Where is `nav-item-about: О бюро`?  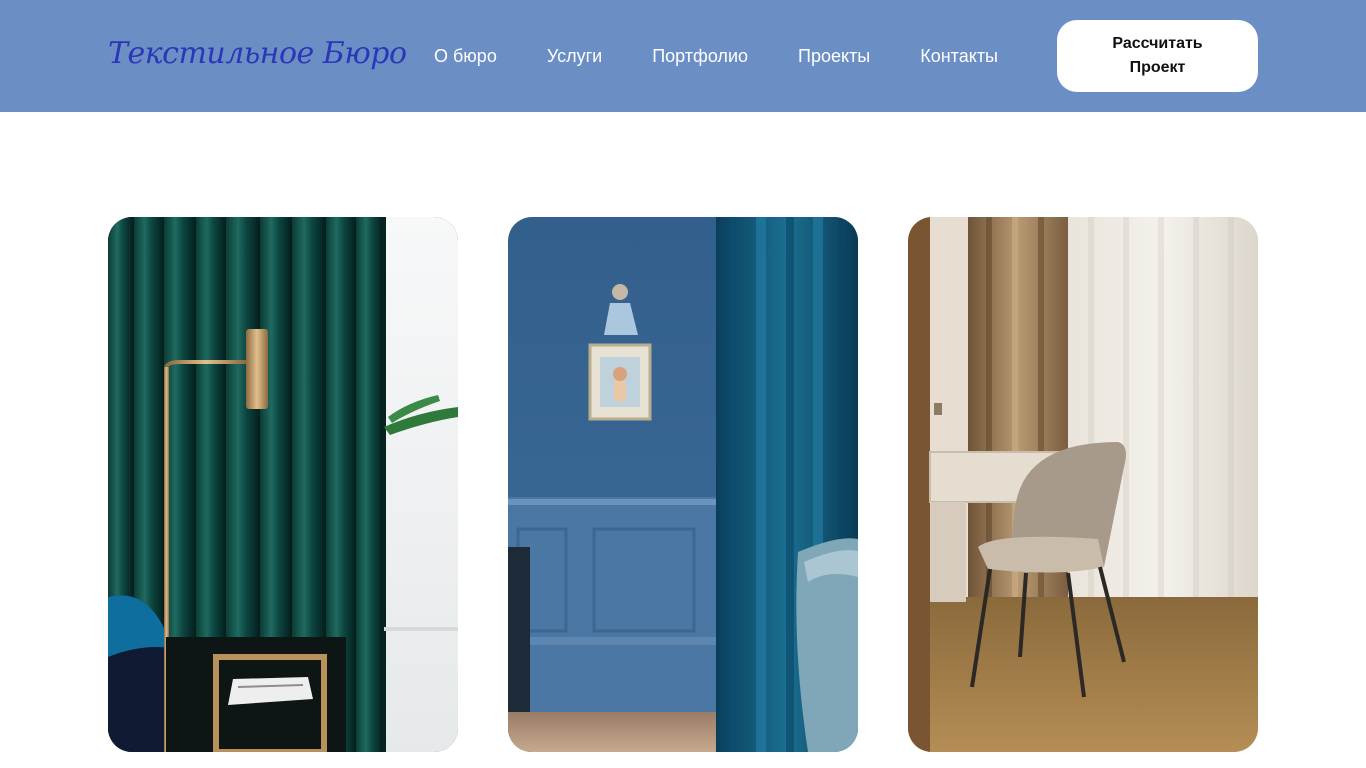
nav-item-about: О бюро is located at coordinates (465, 56).